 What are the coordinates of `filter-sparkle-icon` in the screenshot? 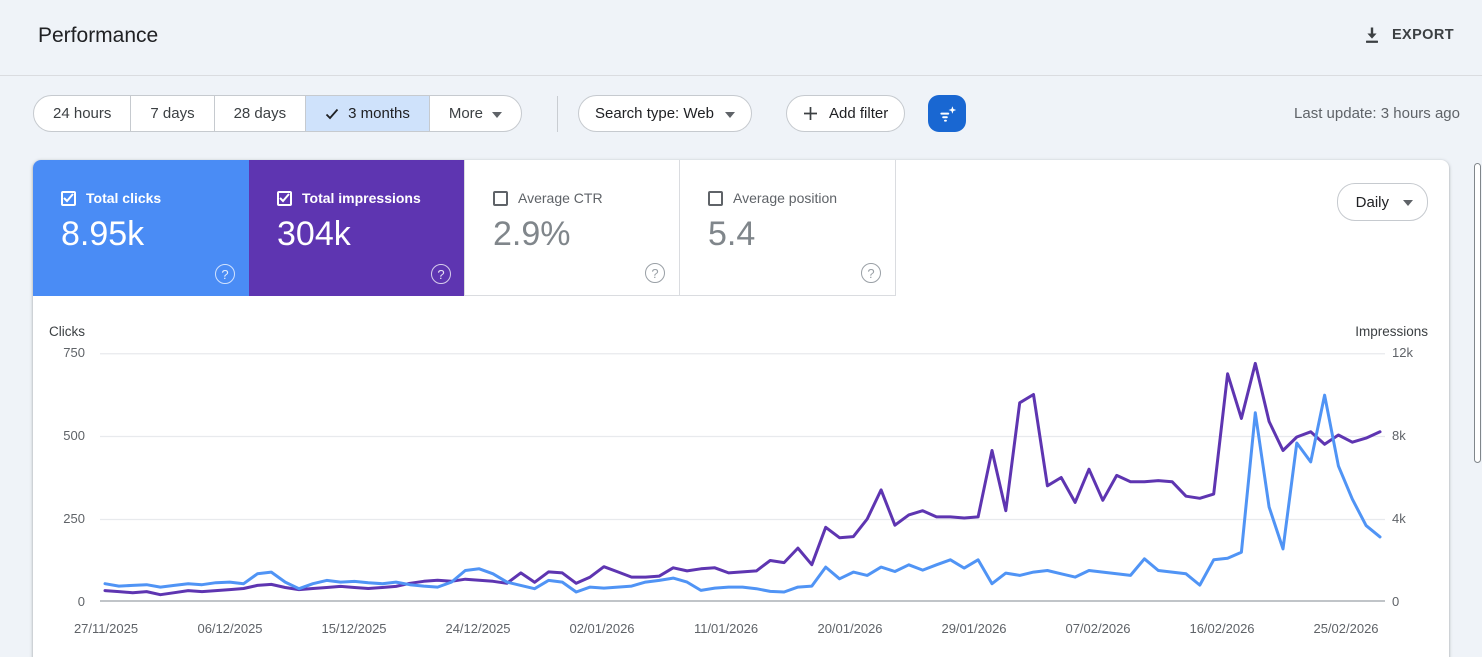 It's located at (947, 114).